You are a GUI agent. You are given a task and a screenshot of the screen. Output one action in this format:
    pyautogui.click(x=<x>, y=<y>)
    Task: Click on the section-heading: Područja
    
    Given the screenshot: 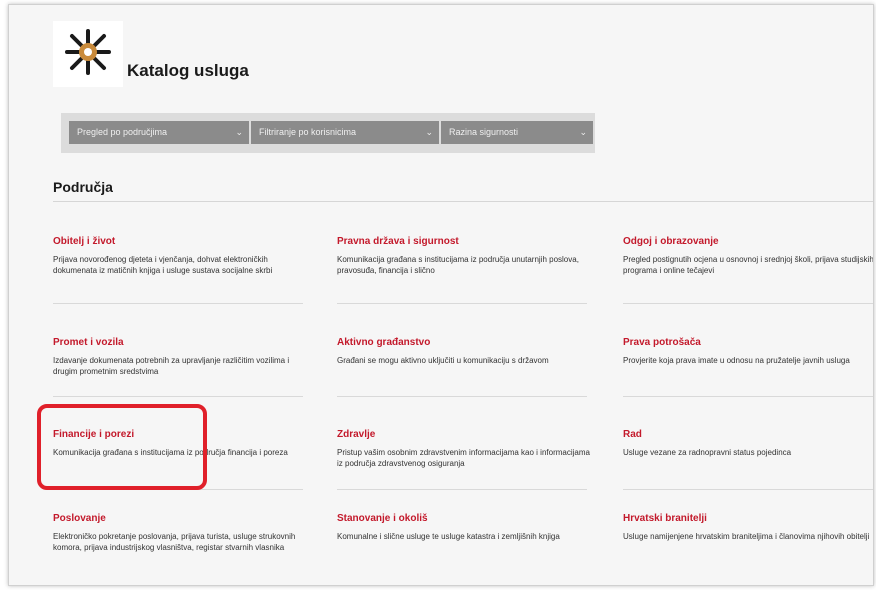 What is the action you would take?
    pyautogui.click(x=83, y=187)
    